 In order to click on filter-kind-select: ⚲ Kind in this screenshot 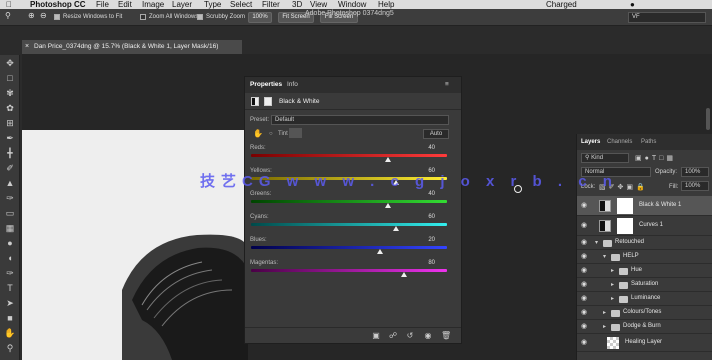, I will do `click(605, 158)`.